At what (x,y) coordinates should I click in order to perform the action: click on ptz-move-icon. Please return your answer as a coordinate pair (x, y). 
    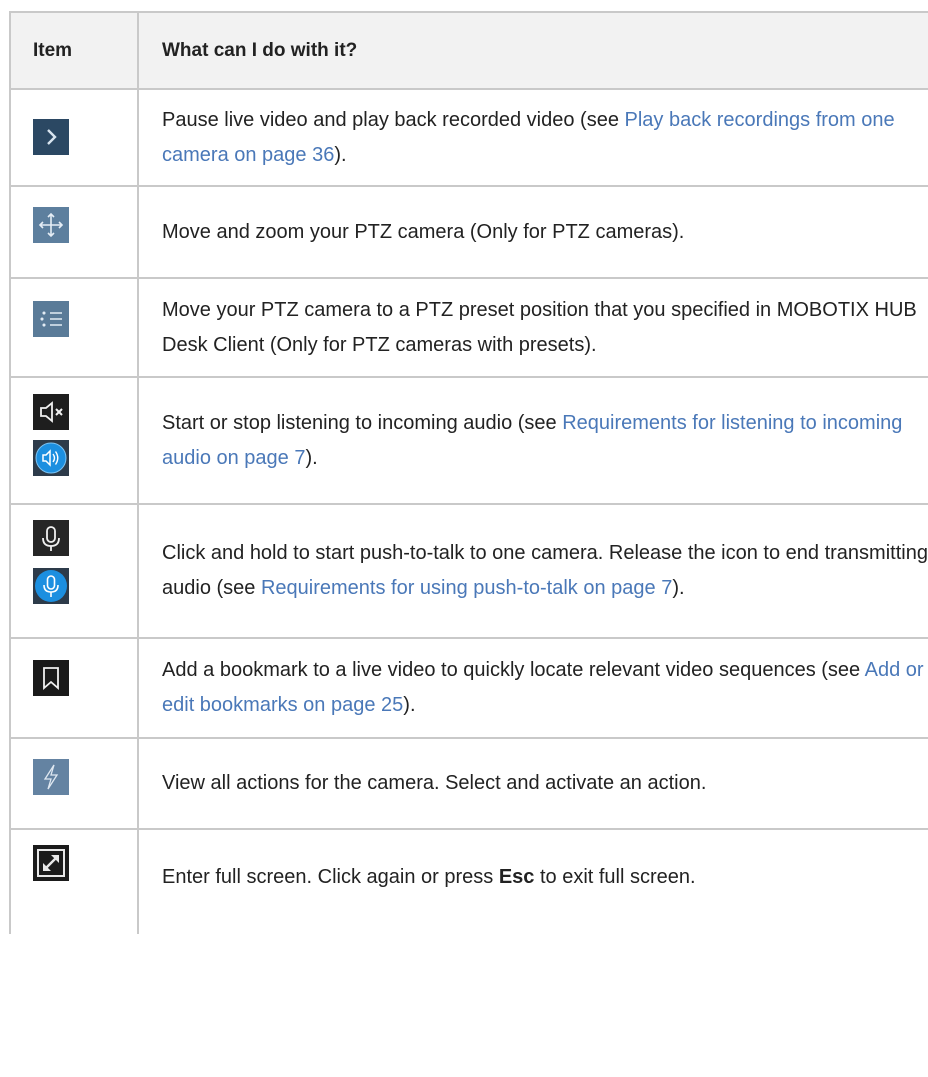
    Looking at the image, I should click on (51, 225).